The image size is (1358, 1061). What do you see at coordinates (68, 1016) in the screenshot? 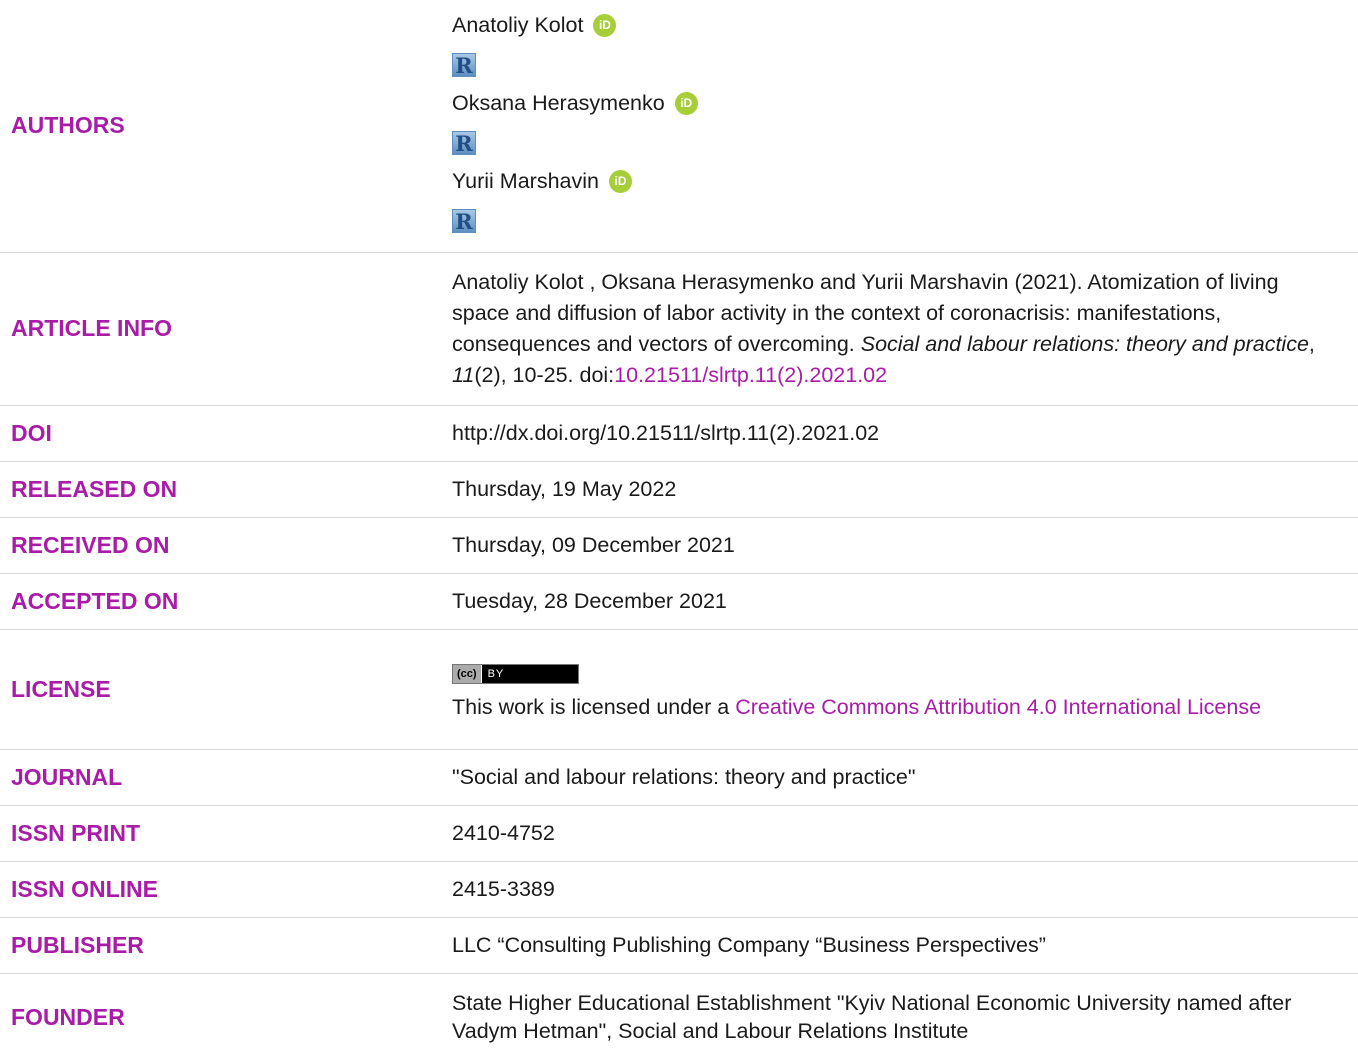
I see `founder-label: FOUNDER` at bounding box center [68, 1016].